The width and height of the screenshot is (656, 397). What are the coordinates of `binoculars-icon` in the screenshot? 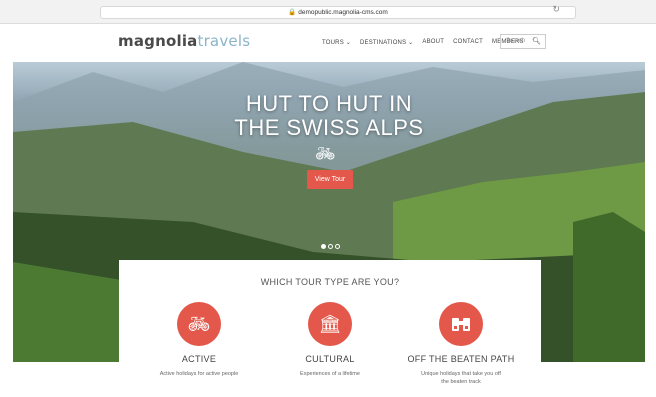 It's located at (461, 324).